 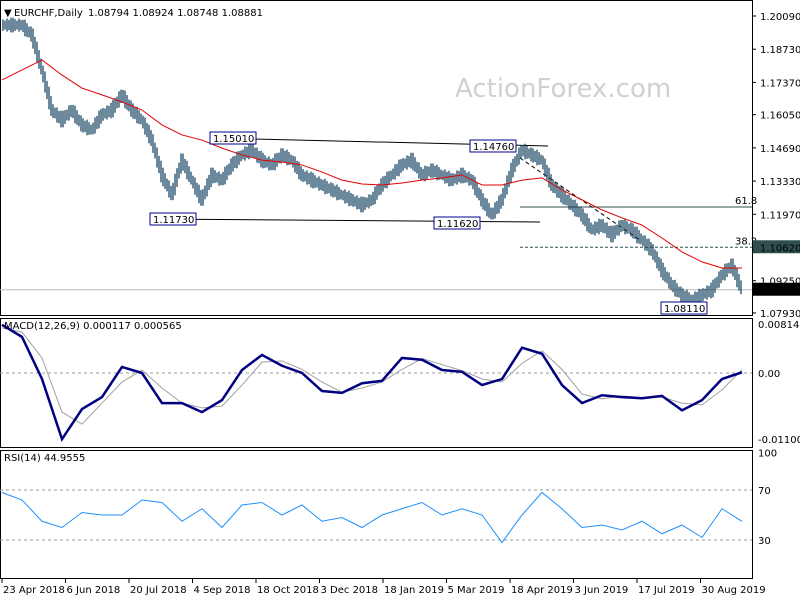 I want to click on y-tick-label: 1.11970, so click(x=780, y=215).